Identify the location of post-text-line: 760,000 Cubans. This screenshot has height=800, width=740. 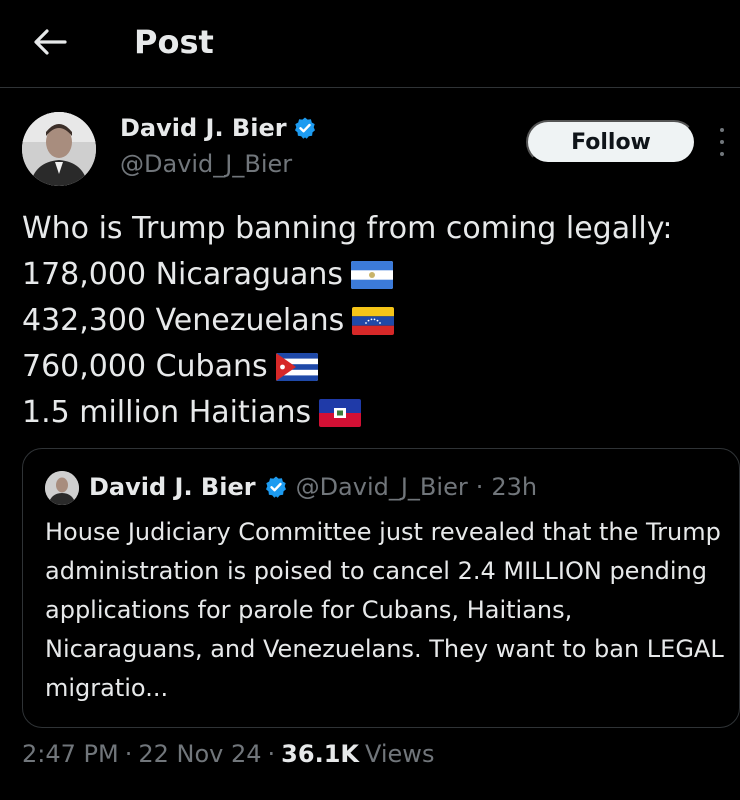
(377, 367).